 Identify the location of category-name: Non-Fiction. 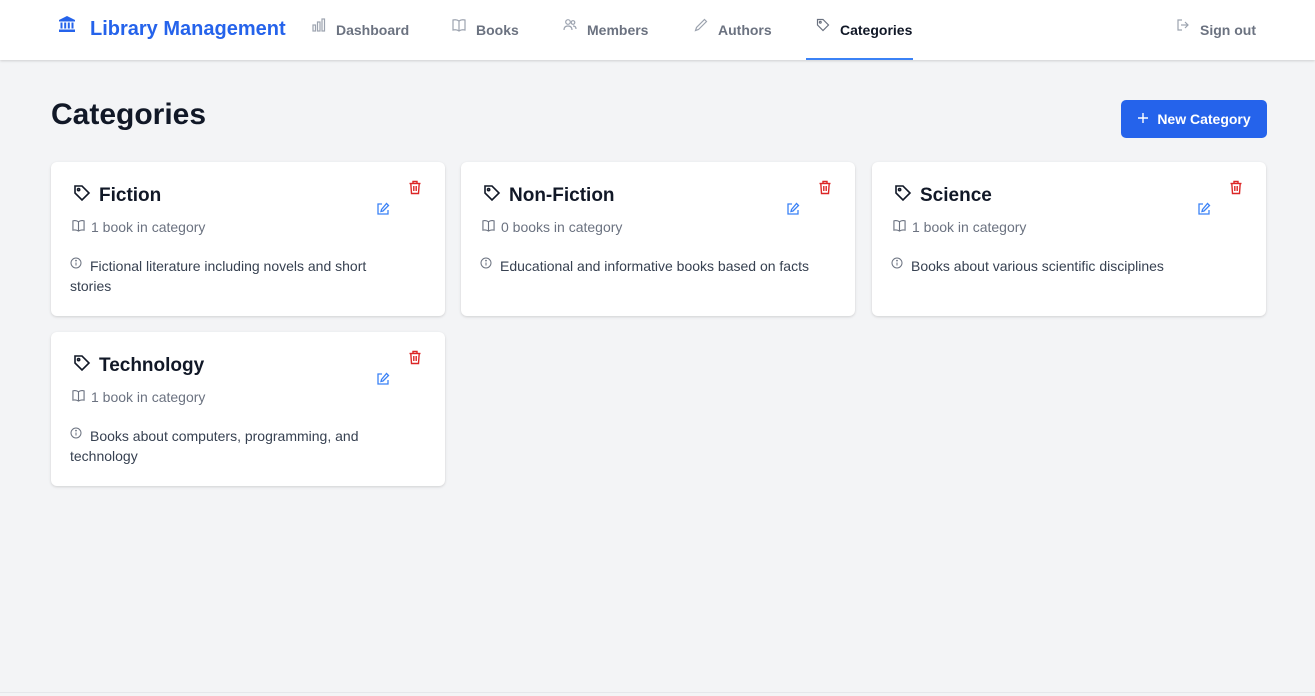
(562, 195).